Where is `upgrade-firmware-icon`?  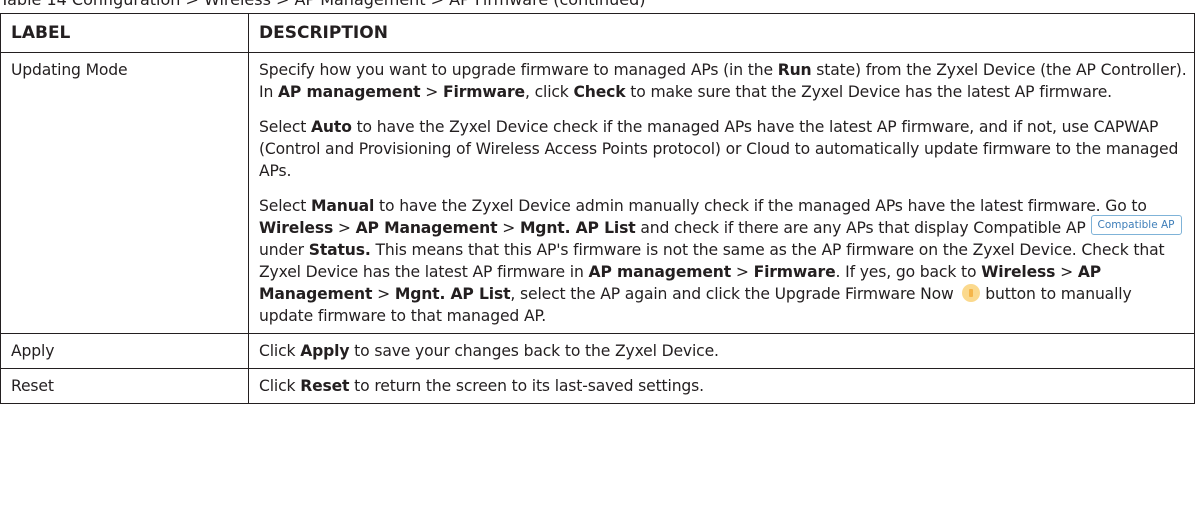 upgrade-firmware-icon is located at coordinates (971, 292).